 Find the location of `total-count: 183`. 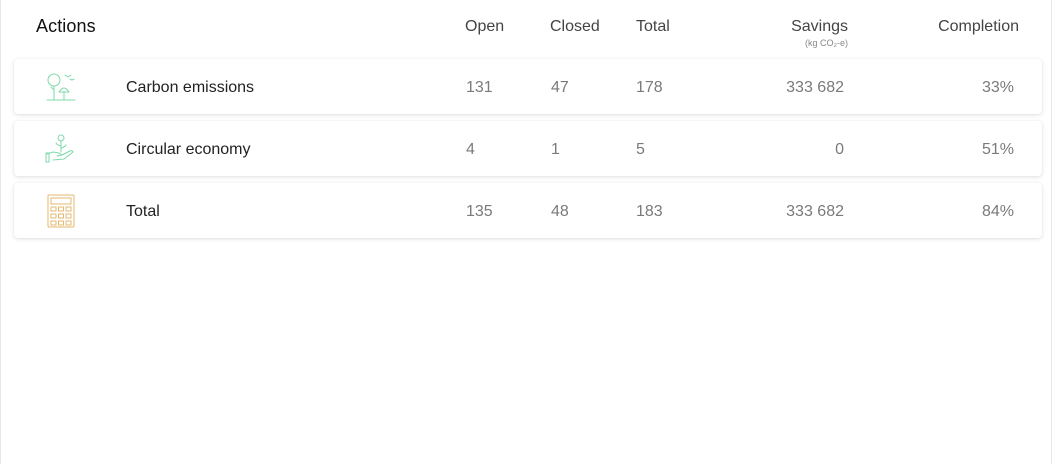

total-count: 183 is located at coordinates (649, 211).